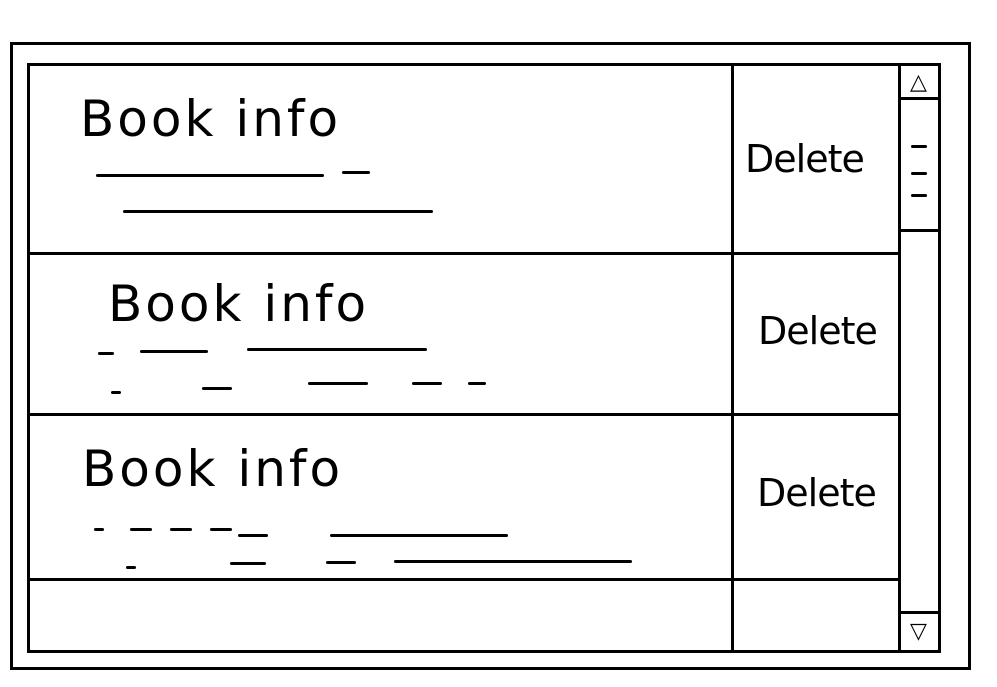 This screenshot has height=687, width=997. Describe the element at coordinates (919, 358) in the screenshot. I see `scrollbar: △ ▽` at that location.